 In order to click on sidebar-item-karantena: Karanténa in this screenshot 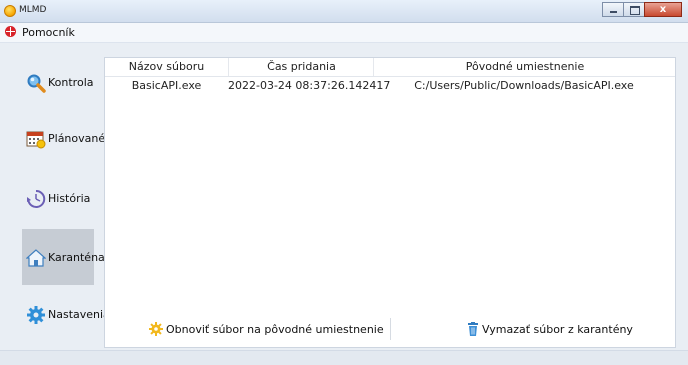, I will do `click(63, 257)`.